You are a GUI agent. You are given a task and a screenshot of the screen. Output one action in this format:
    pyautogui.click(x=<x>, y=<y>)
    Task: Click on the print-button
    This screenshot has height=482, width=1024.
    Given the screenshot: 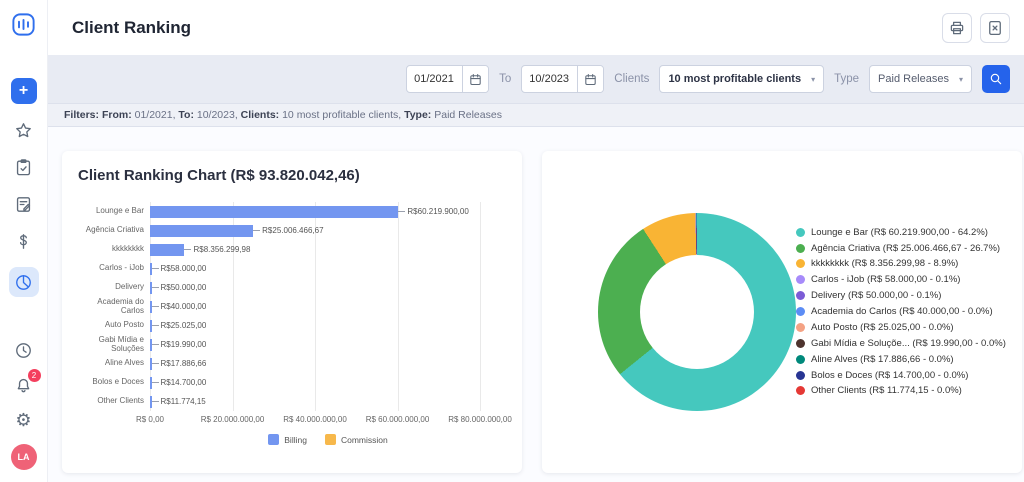 What is the action you would take?
    pyautogui.click(x=957, y=27)
    